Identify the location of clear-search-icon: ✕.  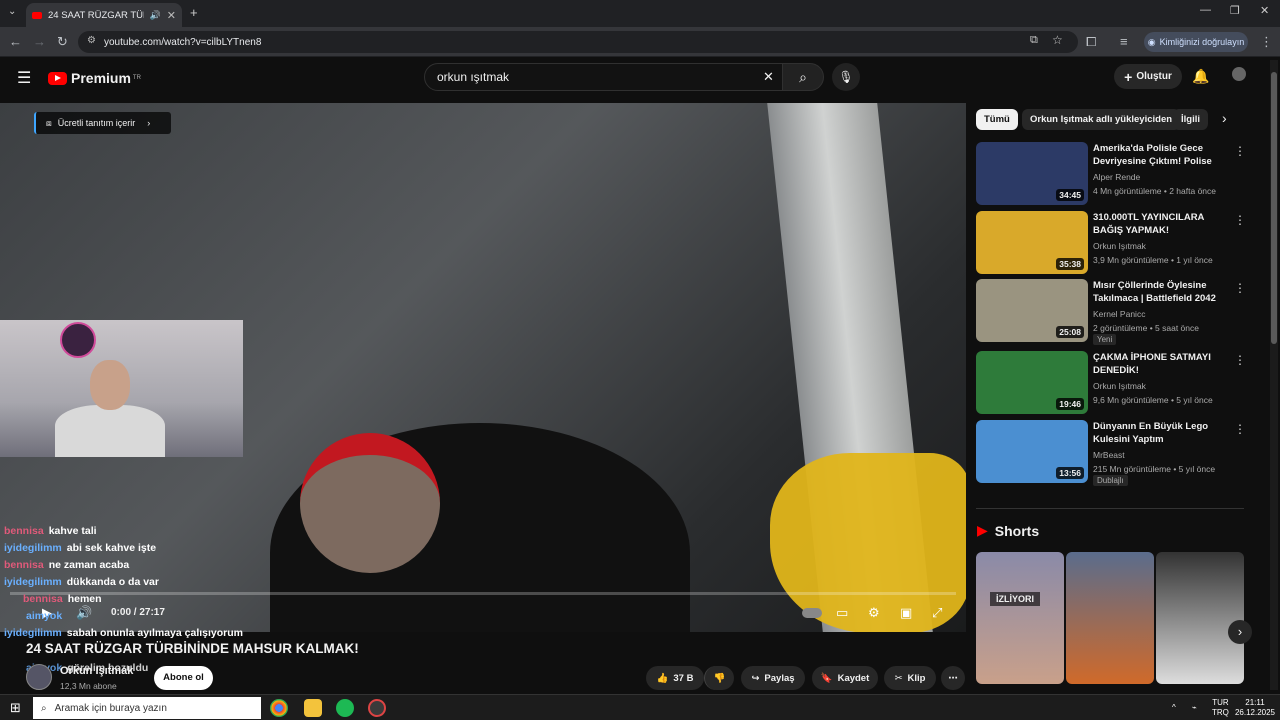
(768, 77).